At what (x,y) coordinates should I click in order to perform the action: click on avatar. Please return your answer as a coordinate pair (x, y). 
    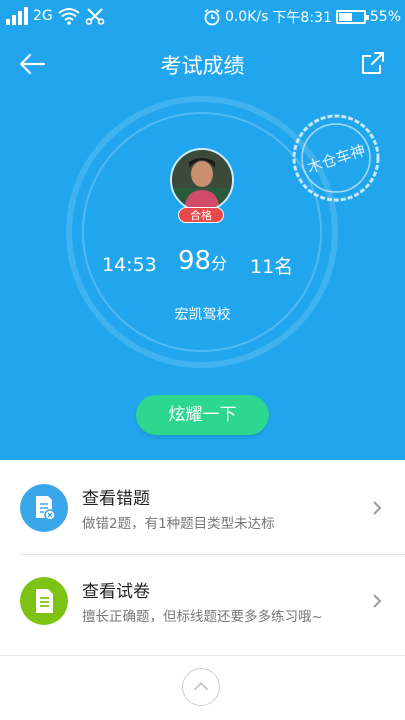
    Looking at the image, I should click on (202, 180).